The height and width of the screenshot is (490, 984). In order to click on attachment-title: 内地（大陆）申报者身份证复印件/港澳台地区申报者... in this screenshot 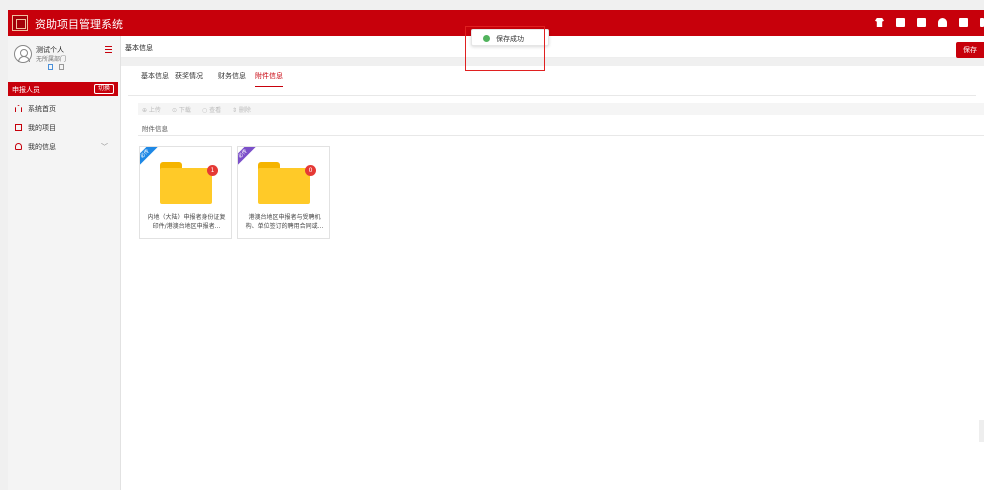, I will do `click(186, 222)`.